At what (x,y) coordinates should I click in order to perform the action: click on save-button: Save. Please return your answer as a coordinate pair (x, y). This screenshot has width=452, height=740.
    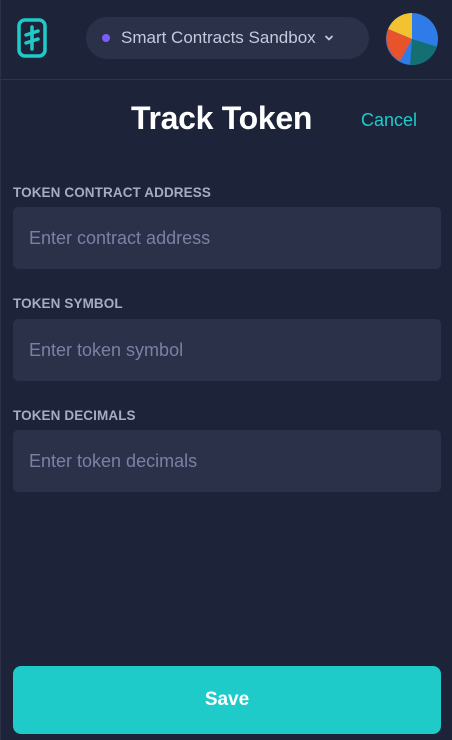
    Looking at the image, I should click on (227, 700).